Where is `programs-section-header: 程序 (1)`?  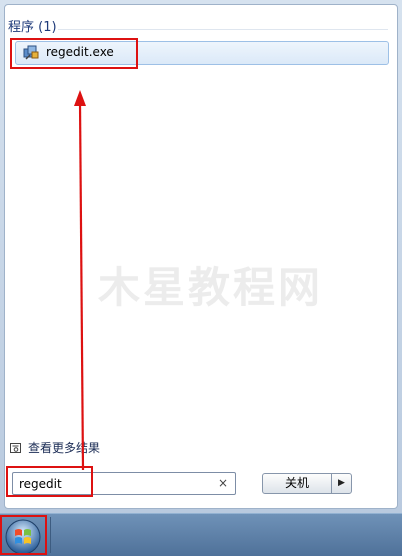
programs-section-header: 程序 (1) is located at coordinates (32, 27).